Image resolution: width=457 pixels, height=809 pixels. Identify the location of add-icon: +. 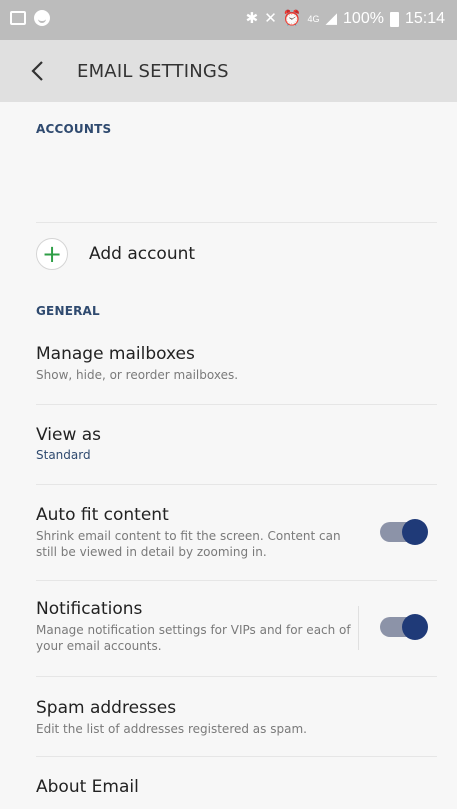
(52, 254).